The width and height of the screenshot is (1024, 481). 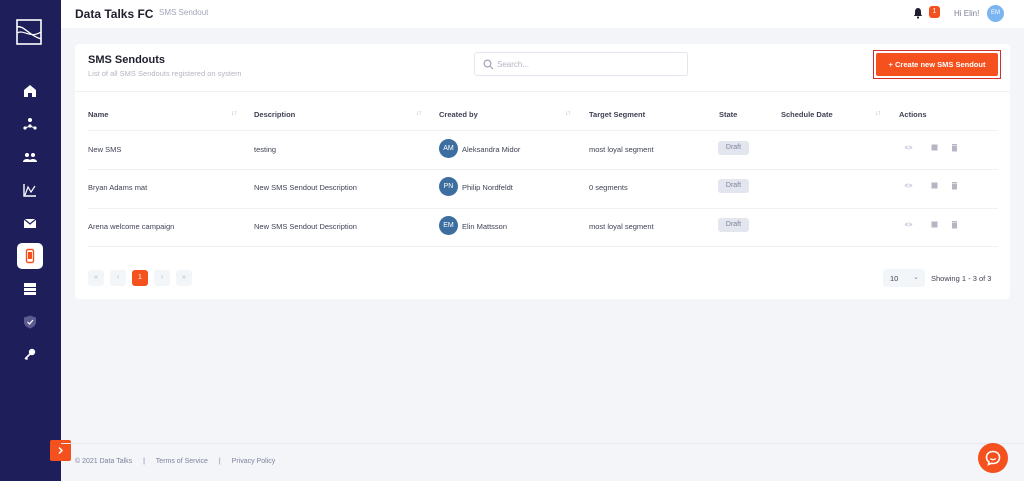 What do you see at coordinates (966, 13) in the screenshot?
I see `user-greeting: Hi Elin!` at bounding box center [966, 13].